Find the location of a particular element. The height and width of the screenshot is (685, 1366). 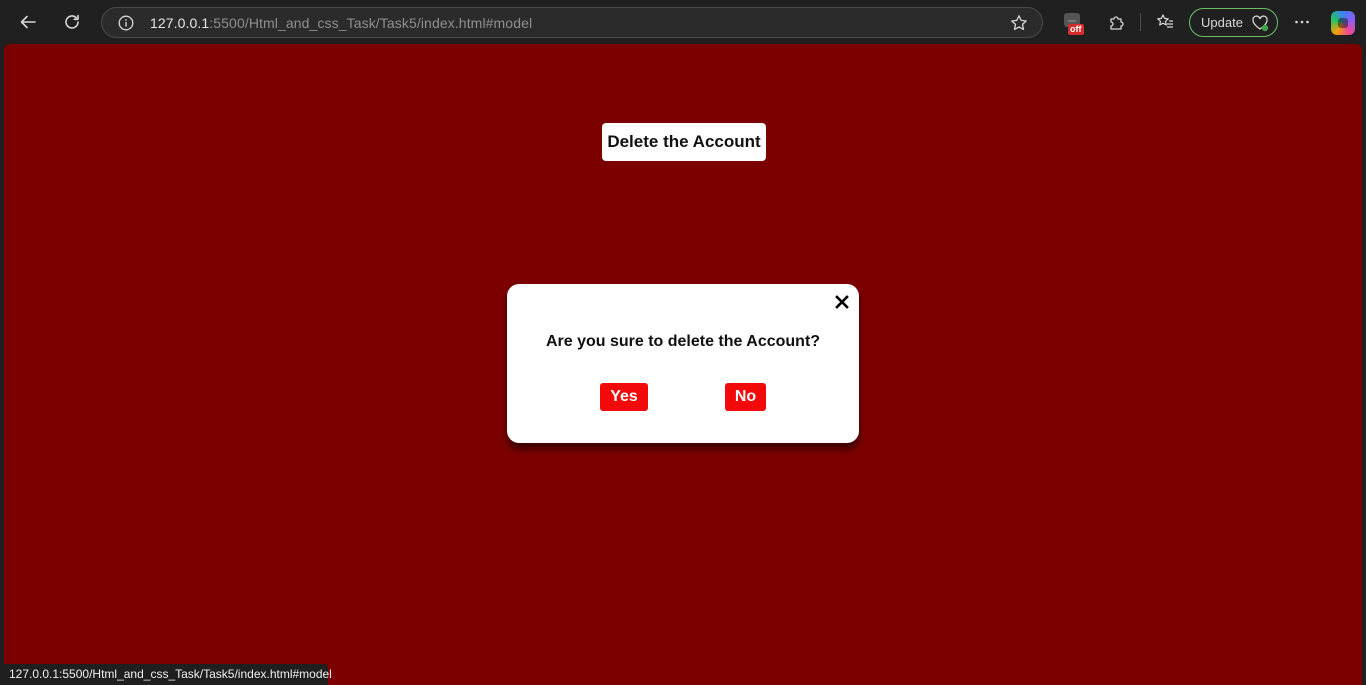

refresh-icon is located at coordinates (72, 22).